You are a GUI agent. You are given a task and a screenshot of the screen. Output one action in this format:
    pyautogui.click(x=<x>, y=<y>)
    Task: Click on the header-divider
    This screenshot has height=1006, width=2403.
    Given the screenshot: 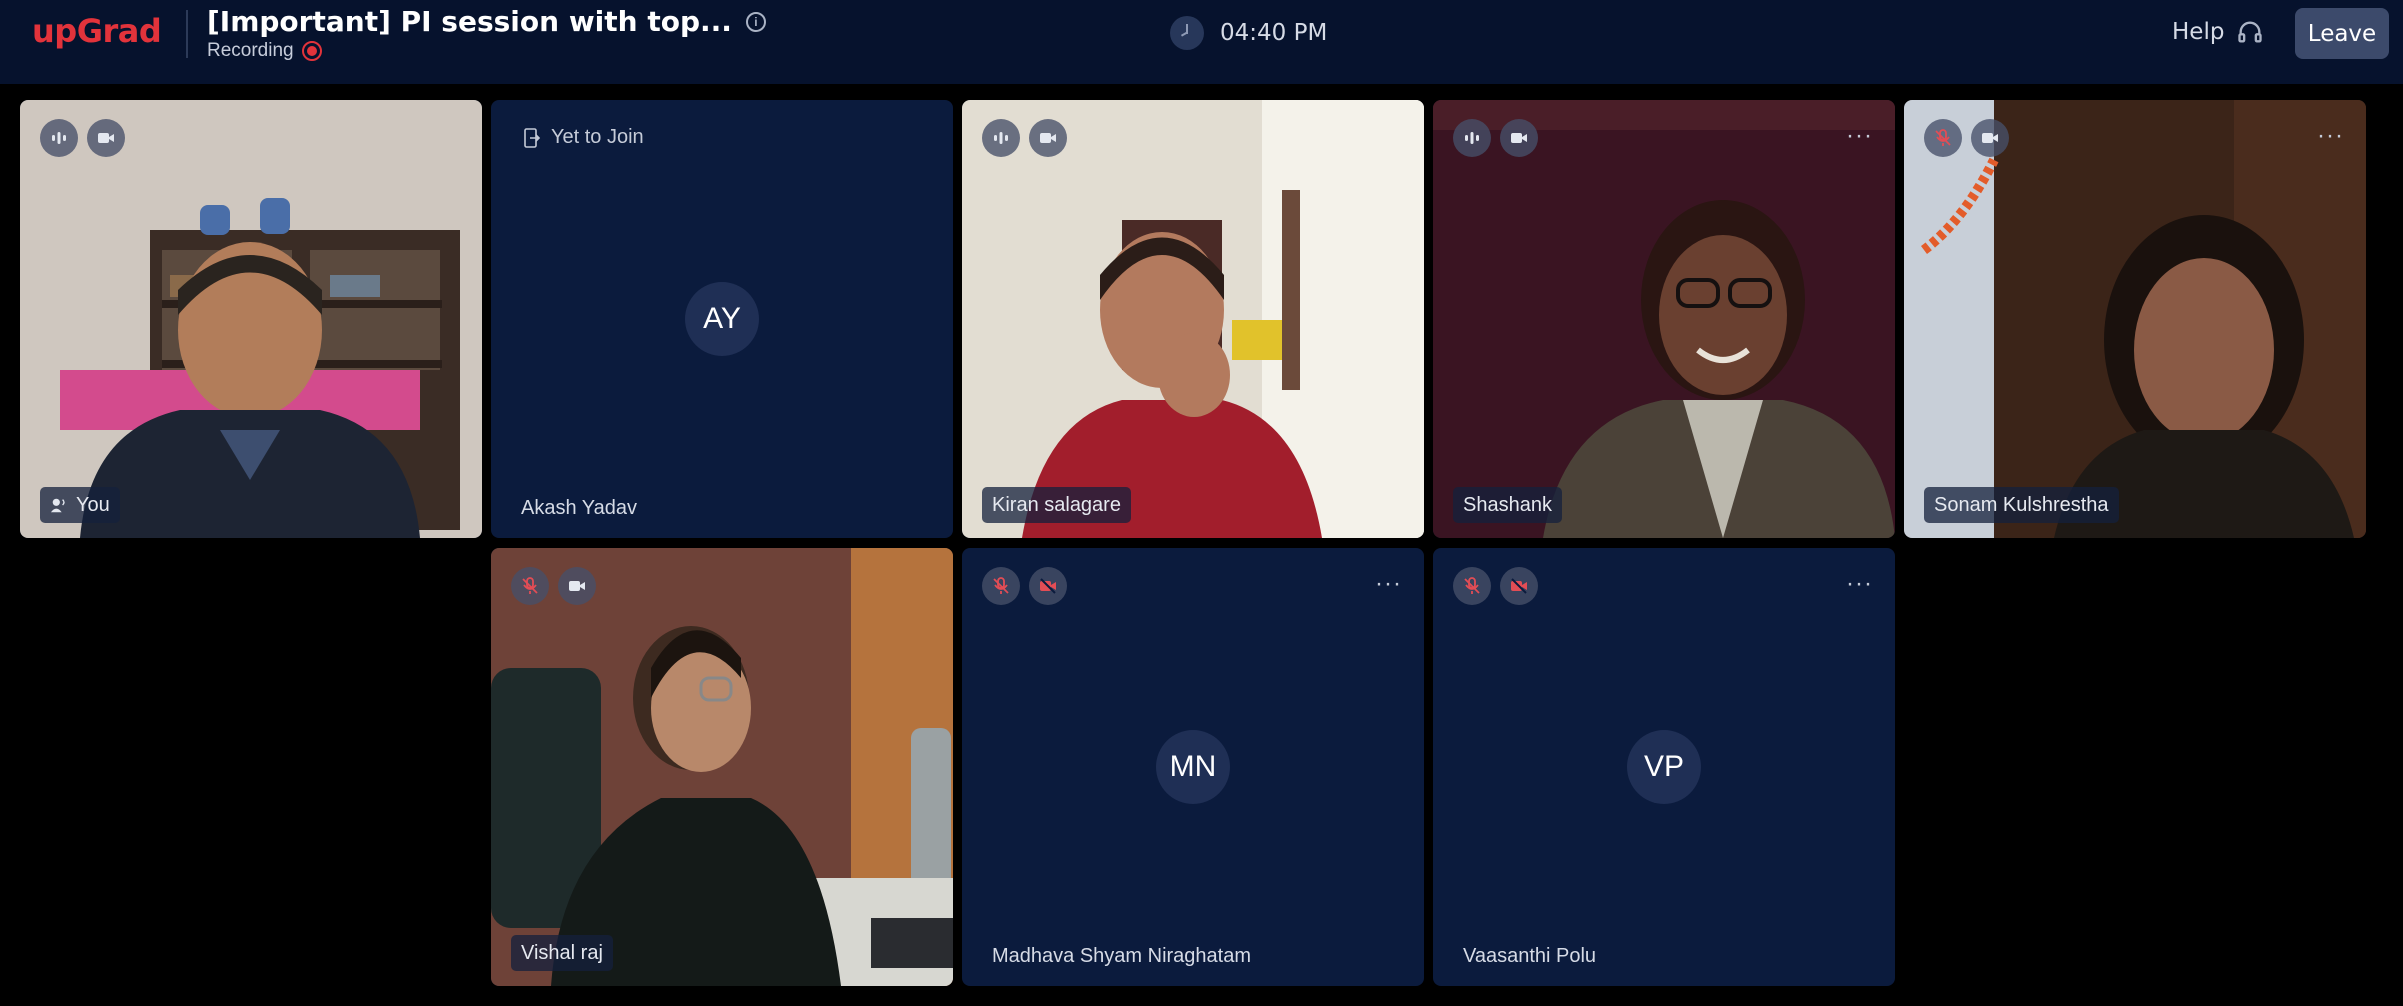 What is the action you would take?
    pyautogui.click(x=187, y=34)
    